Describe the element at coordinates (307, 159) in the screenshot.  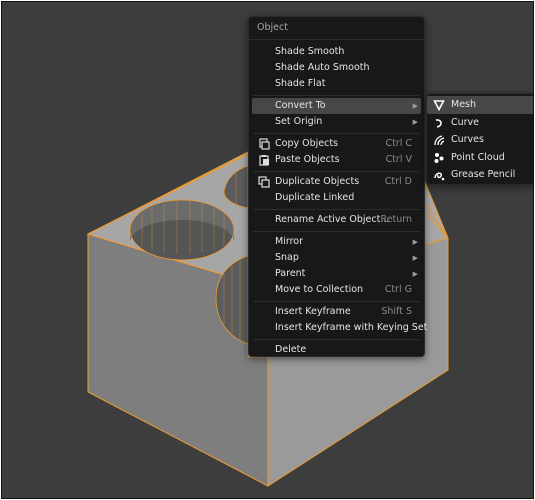
I see `menu-item-label: Paste Objects` at that location.